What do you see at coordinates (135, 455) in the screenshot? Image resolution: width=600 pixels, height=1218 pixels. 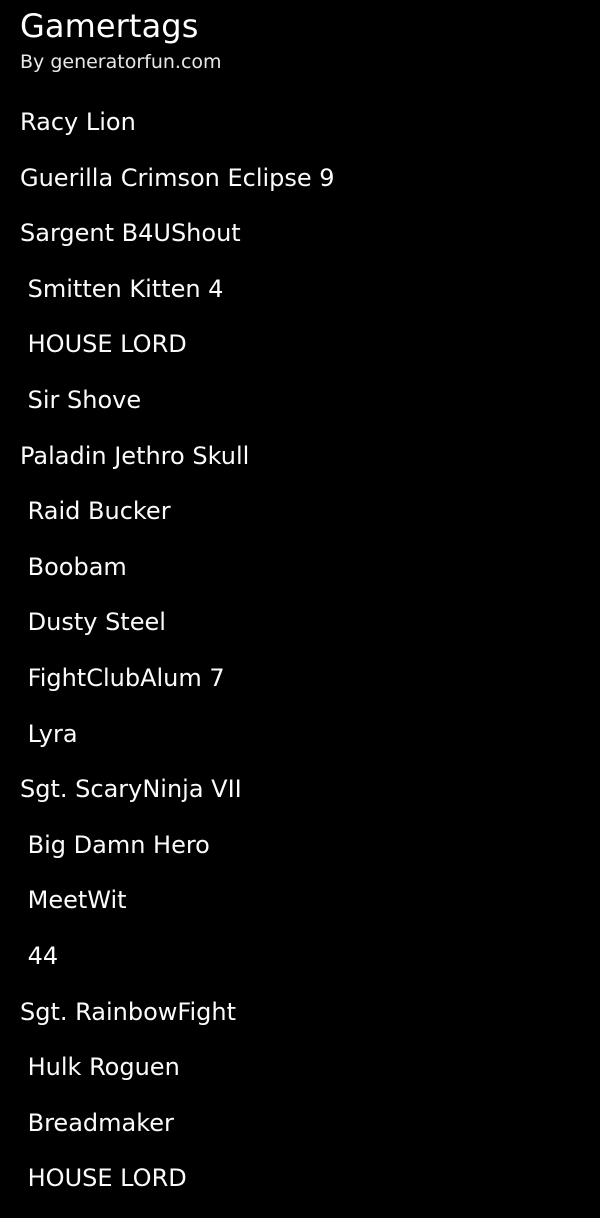 I see `list-item: Paladin Jethro Skull` at bounding box center [135, 455].